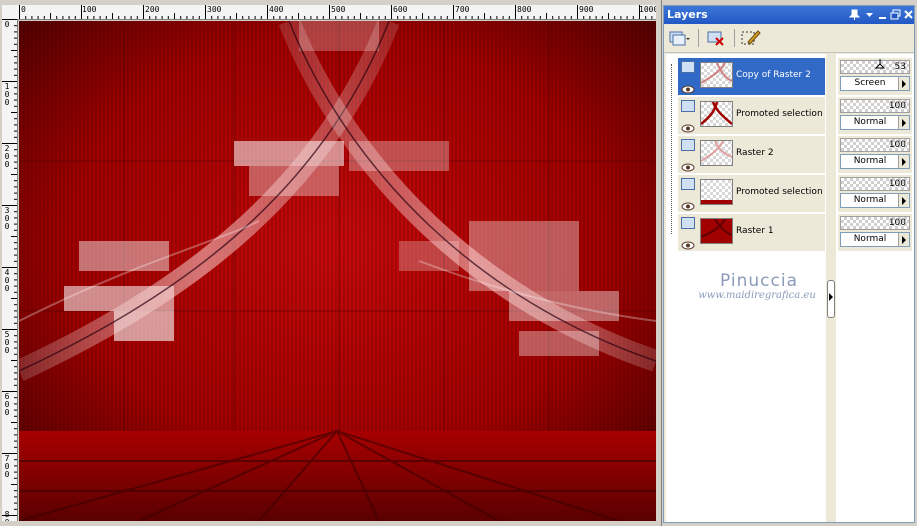 This screenshot has height=526, width=917. Describe the element at coordinates (7, 404) in the screenshot. I see `ruler-left-label: 600` at that location.